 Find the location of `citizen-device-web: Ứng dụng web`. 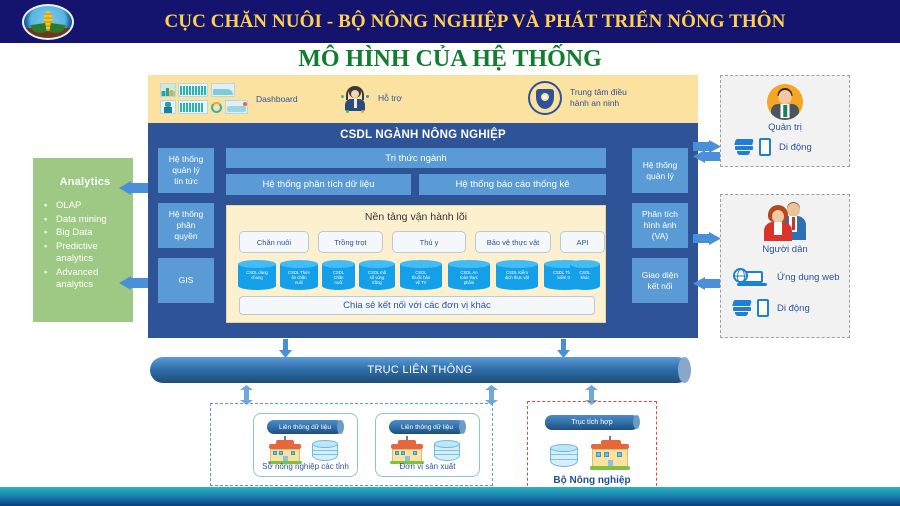

citizen-device-web: Ứng dụng web is located at coordinates (786, 277).